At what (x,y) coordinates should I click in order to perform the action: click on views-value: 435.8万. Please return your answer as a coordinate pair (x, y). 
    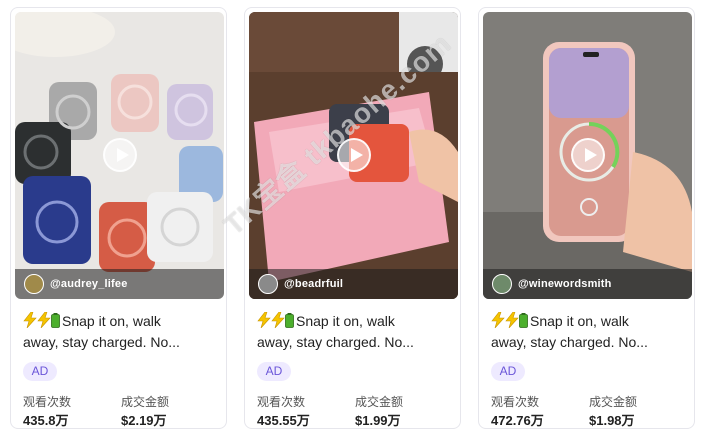
    Looking at the image, I should click on (46, 420).